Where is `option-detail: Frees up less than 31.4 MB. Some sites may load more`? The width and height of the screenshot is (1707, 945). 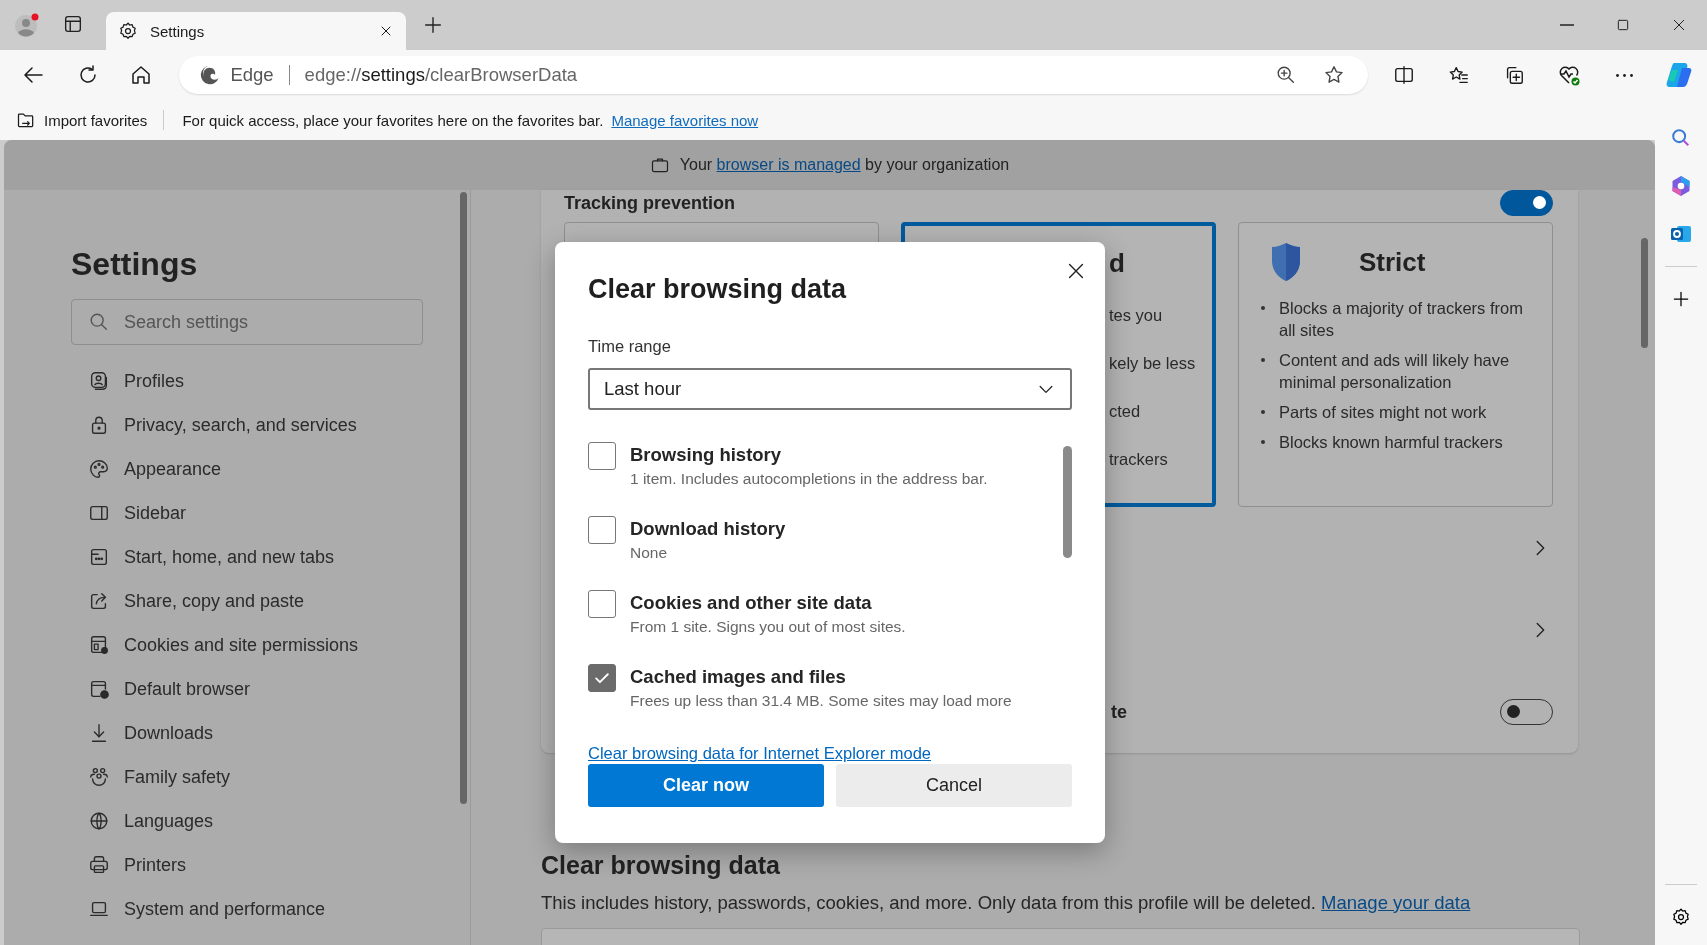 option-detail: Frees up less than 31.4 MB. Some sites may load more is located at coordinates (821, 701).